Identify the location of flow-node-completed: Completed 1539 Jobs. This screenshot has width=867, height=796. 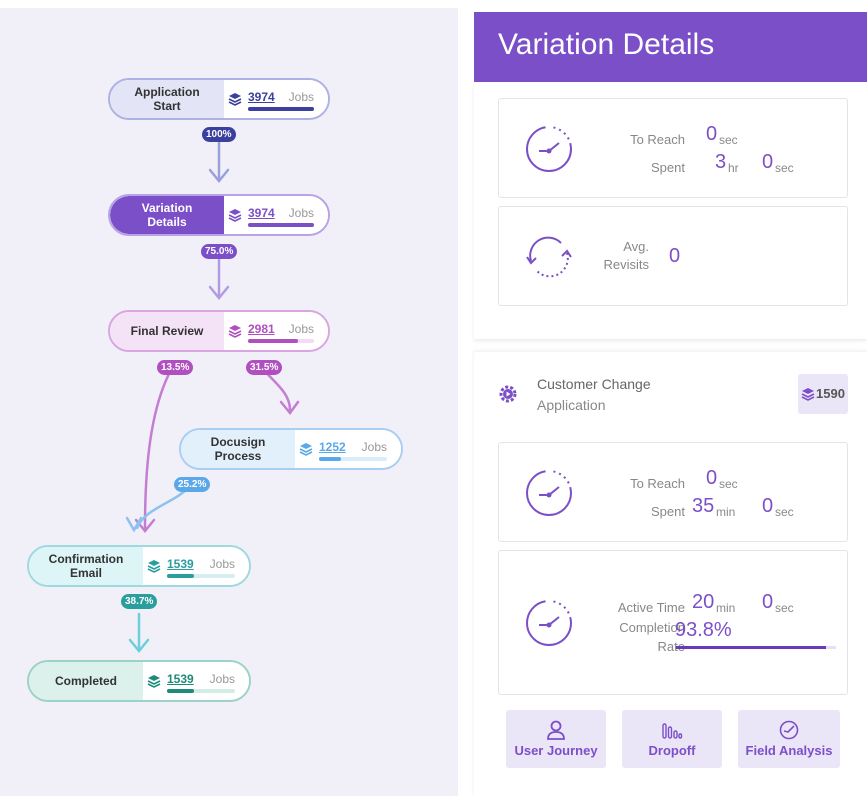
(139, 681).